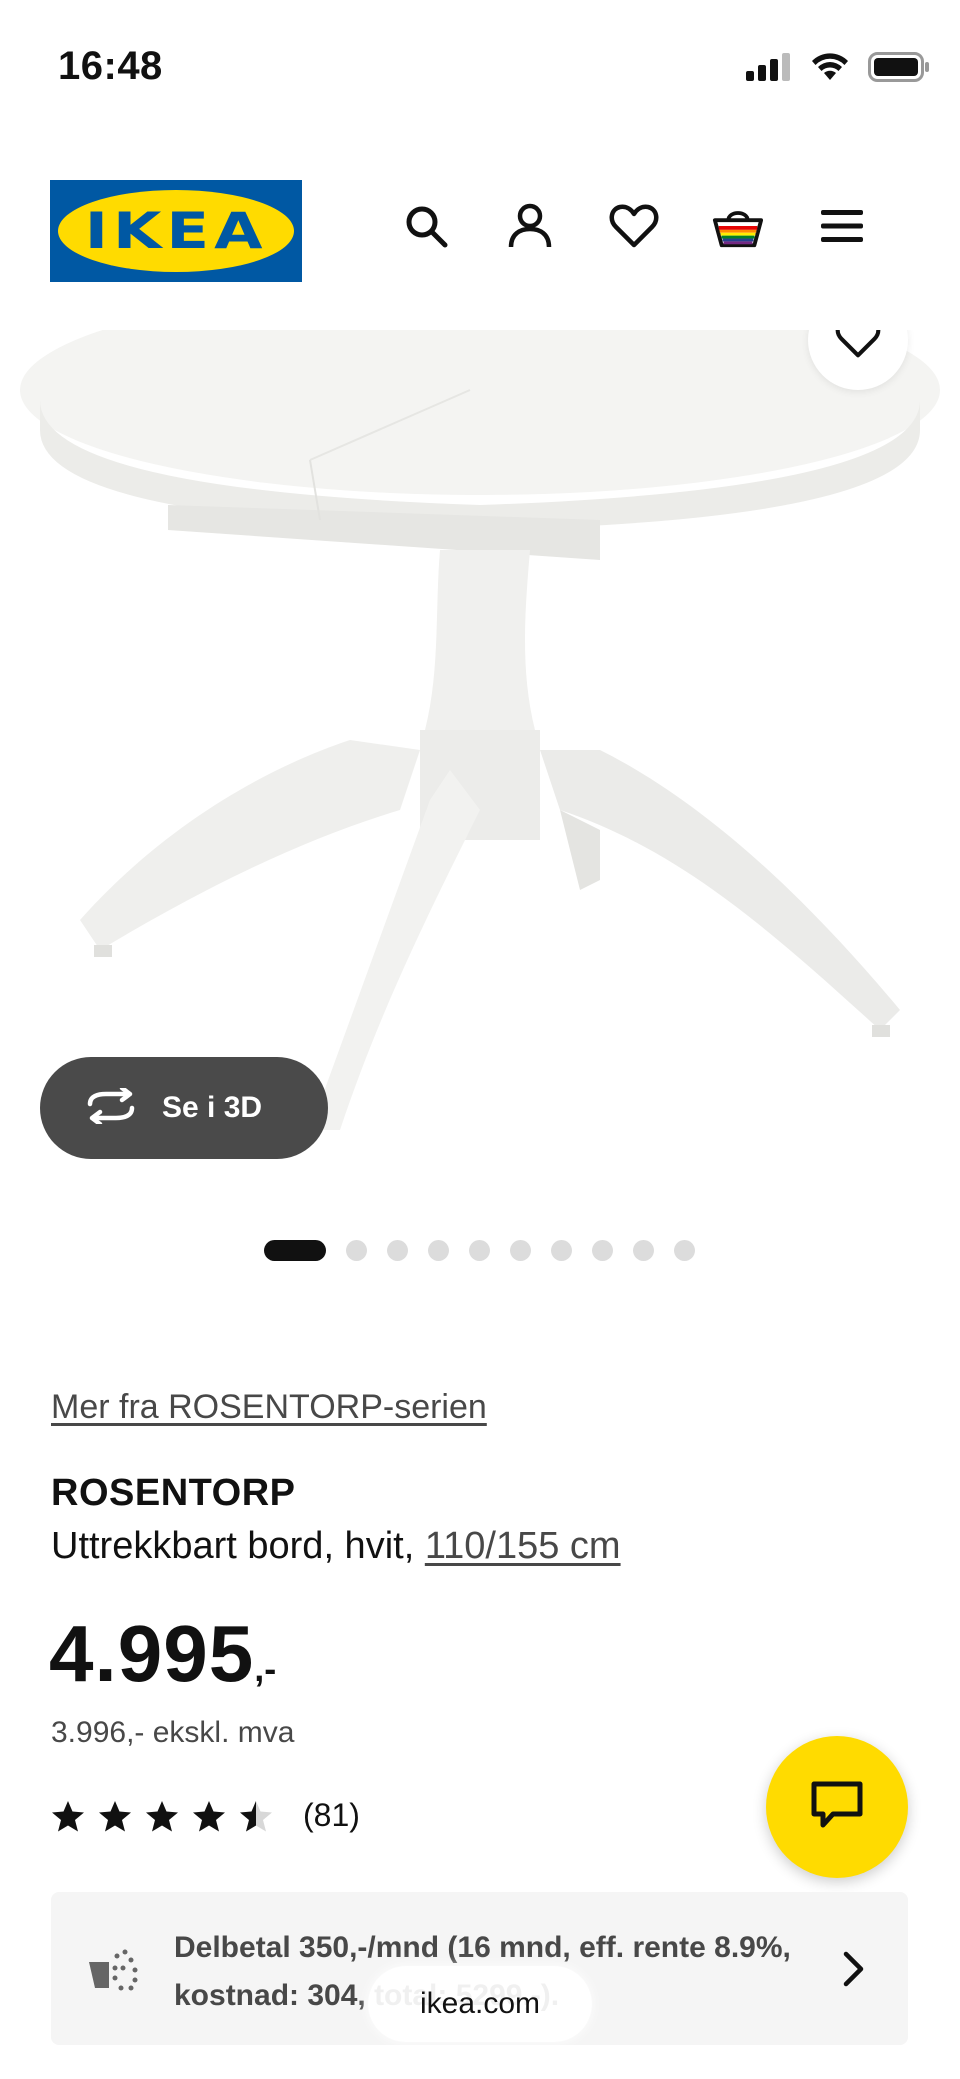 The height and width of the screenshot is (2079, 960). Describe the element at coordinates (238, 1546) in the screenshot. I see `product-description-text: Uttrekkbart bord, hvit,` at that location.